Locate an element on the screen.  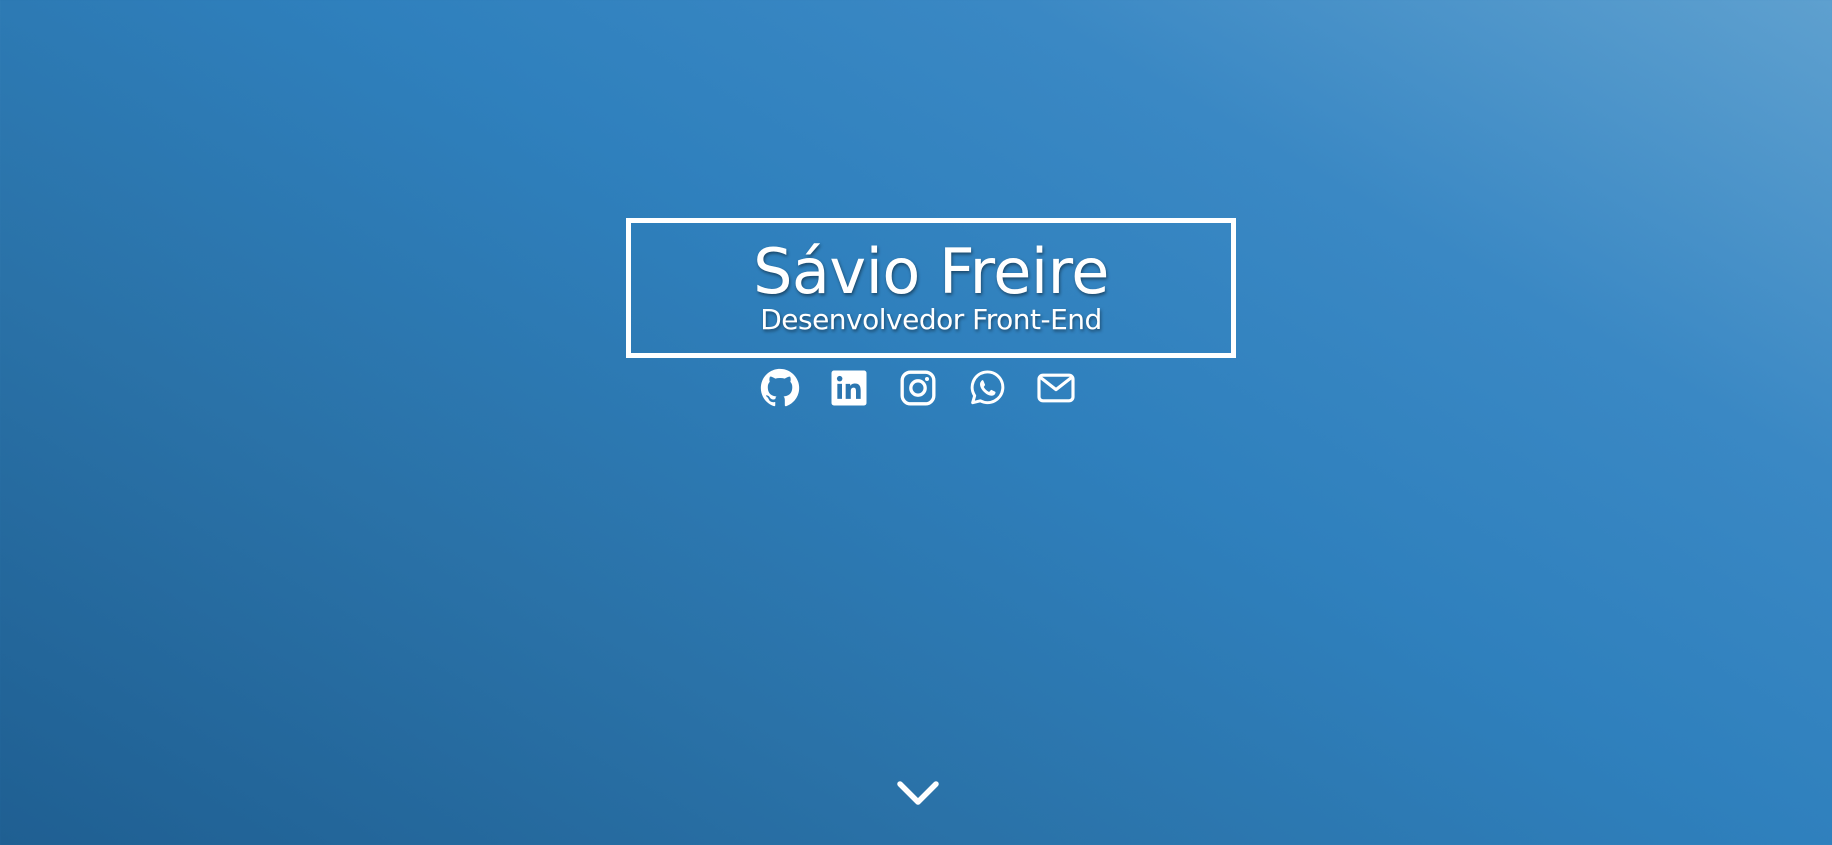
page-title: Sávio Freire is located at coordinates (931, 271).